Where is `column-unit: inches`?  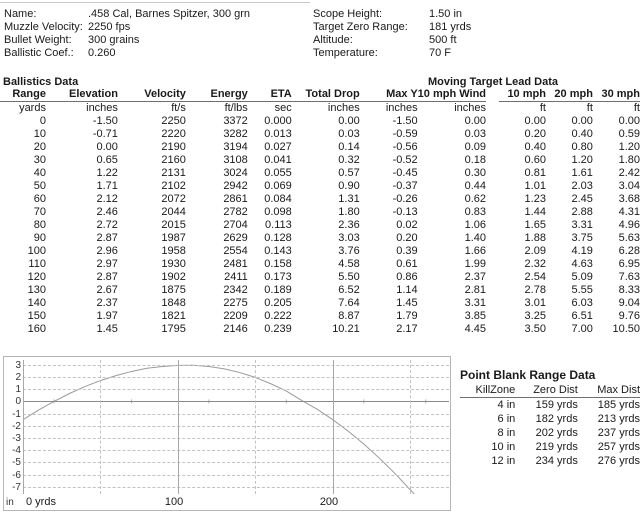
column-unit: inches is located at coordinates (102, 108).